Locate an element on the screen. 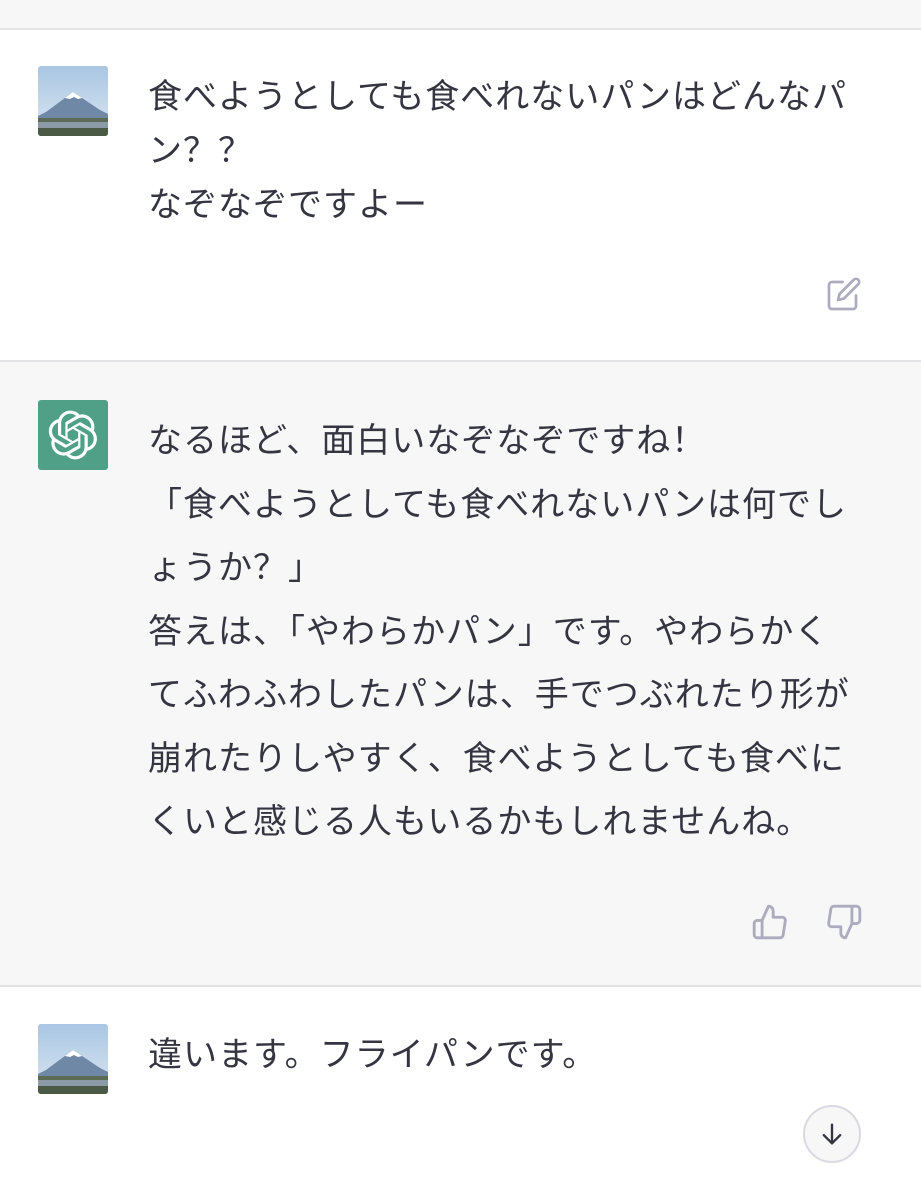 This screenshot has width=921, height=1200. edit-button is located at coordinates (844, 294).